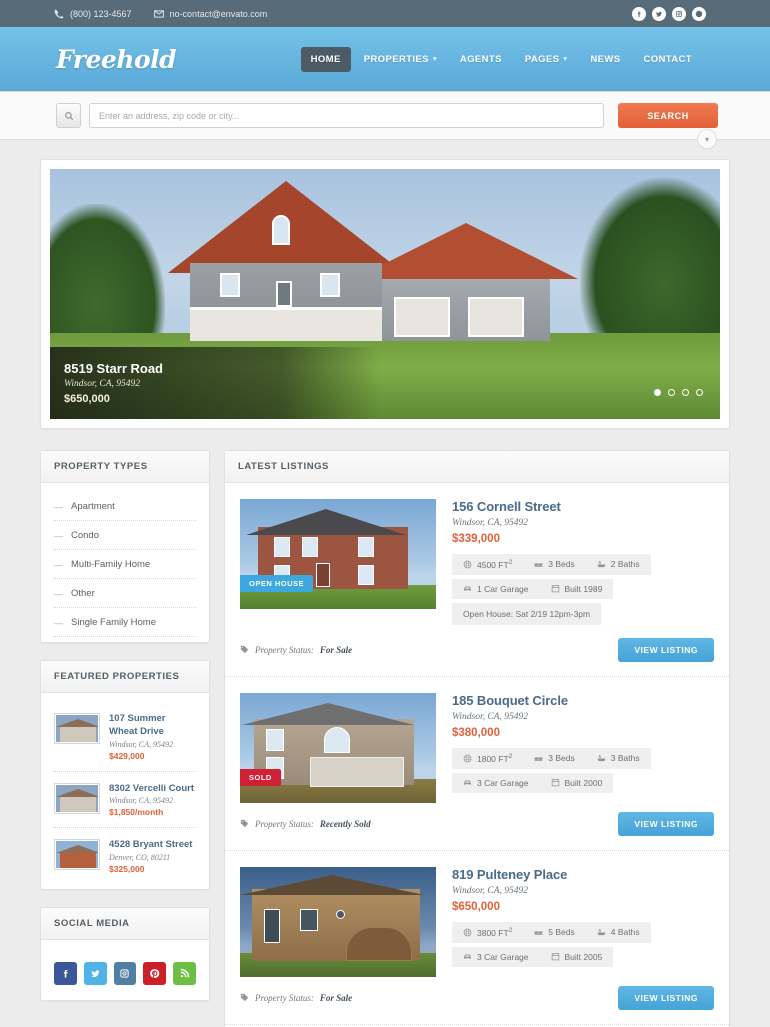 Image resolution: width=770 pixels, height=1027 pixels. I want to click on nav-label: AGENTS, so click(480, 59).